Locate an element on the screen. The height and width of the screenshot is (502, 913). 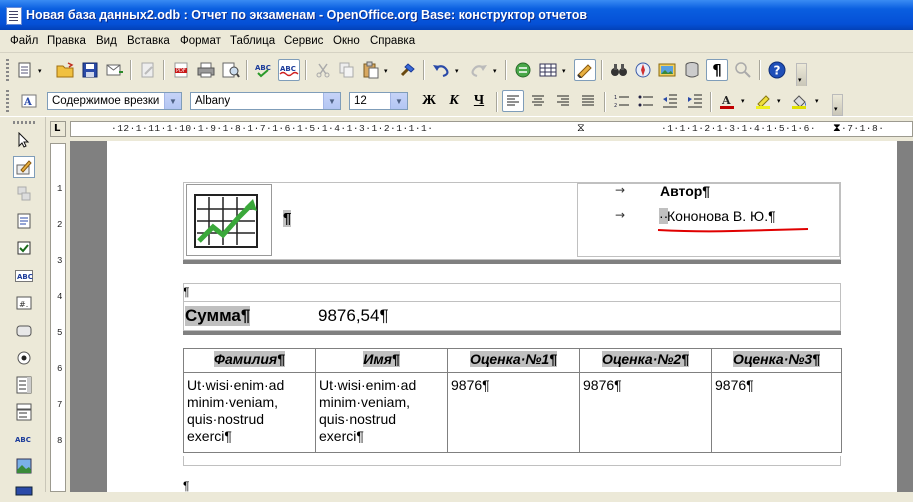
edit-file-icon is located at coordinates (148, 70).